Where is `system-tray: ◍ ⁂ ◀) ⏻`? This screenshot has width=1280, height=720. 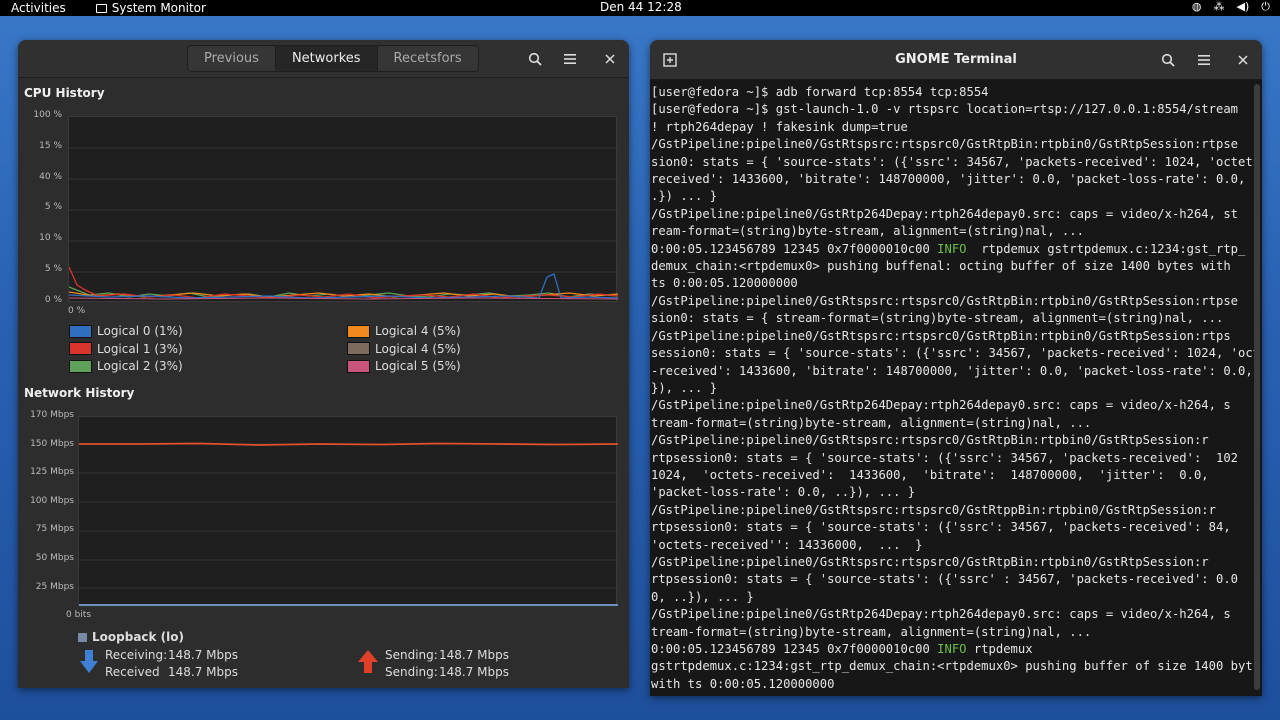 system-tray: ◍ ⁂ ◀) ⏻ is located at coordinates (1231, 7).